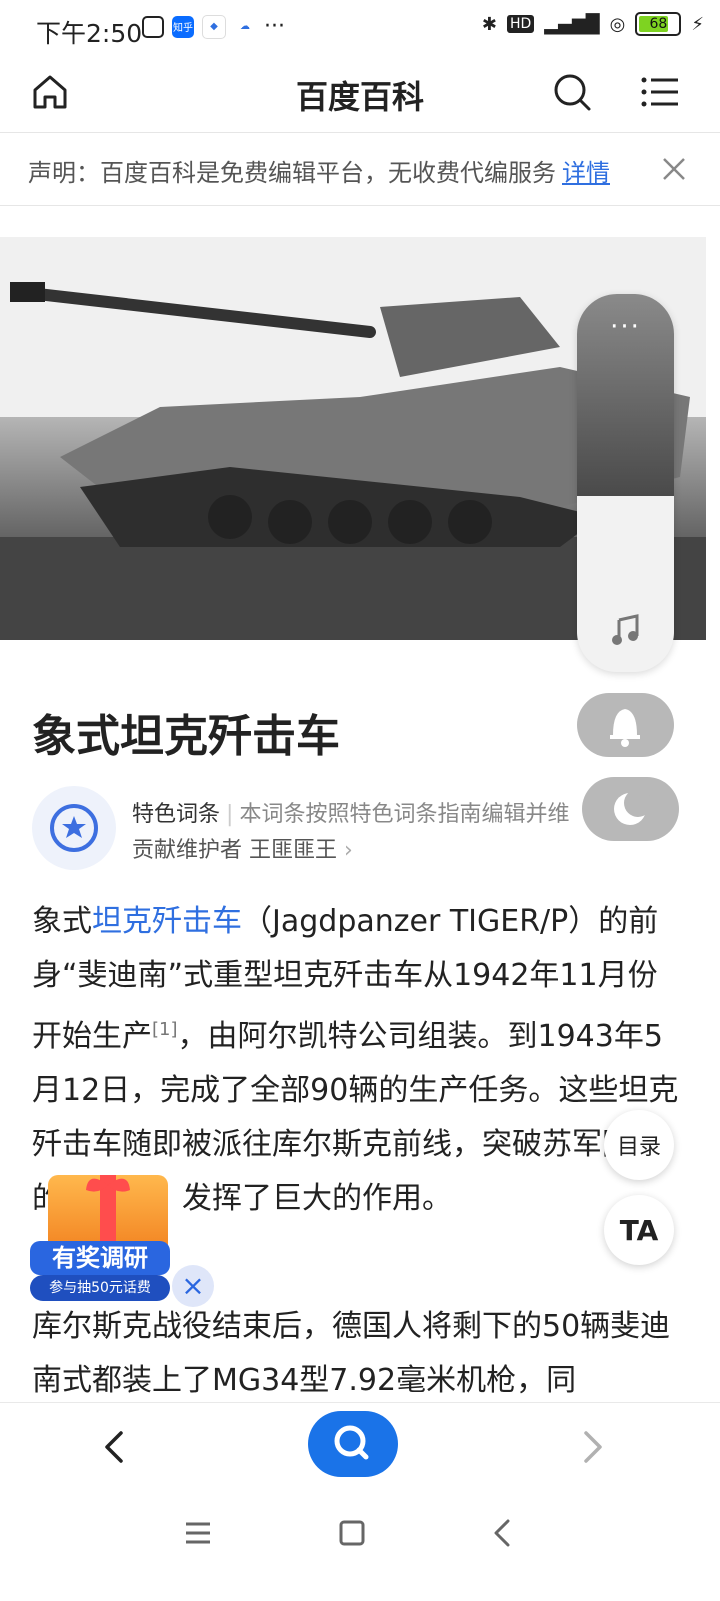 The width and height of the screenshot is (720, 1601). What do you see at coordinates (625, 327) in the screenshot?
I see `more-icon: ···` at bounding box center [625, 327].